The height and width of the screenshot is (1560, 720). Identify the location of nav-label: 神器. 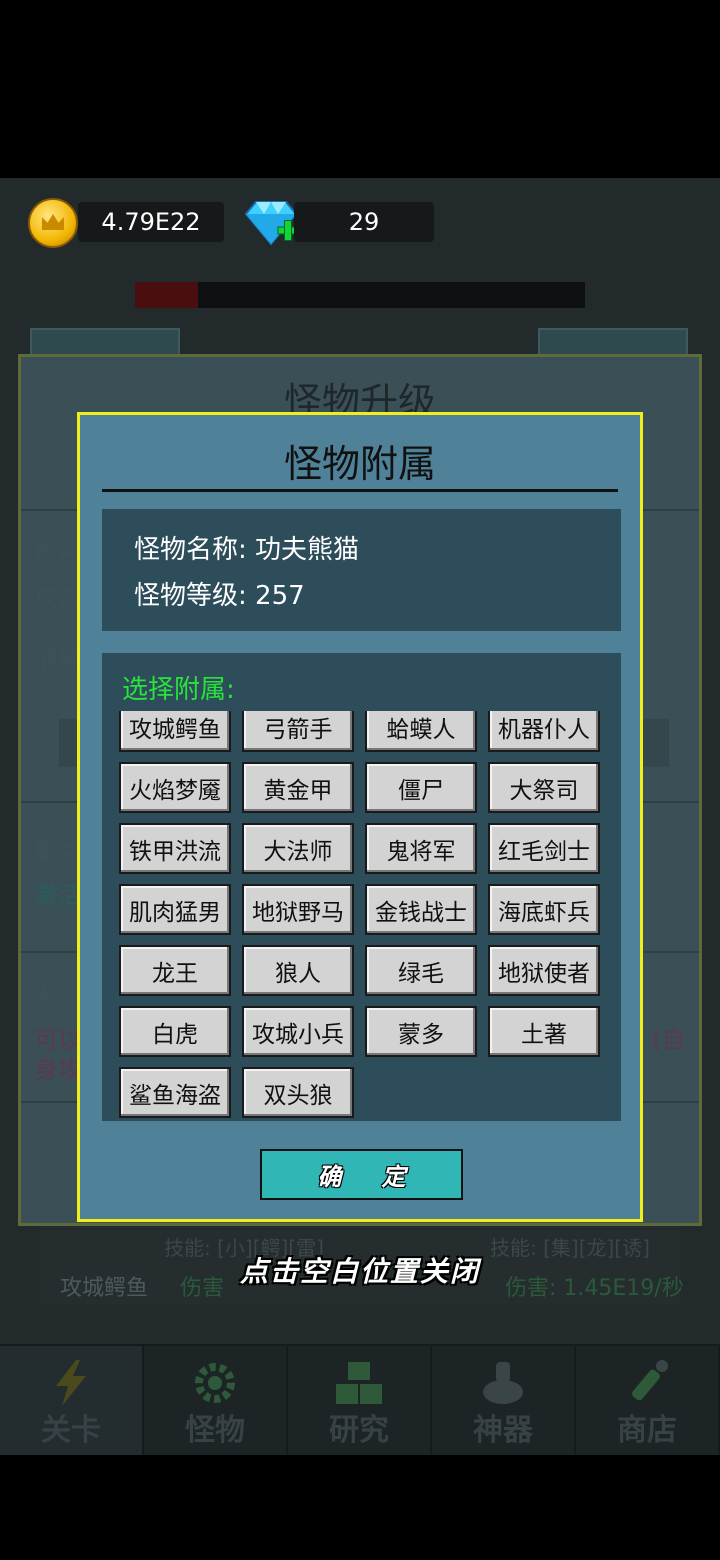
(503, 1430).